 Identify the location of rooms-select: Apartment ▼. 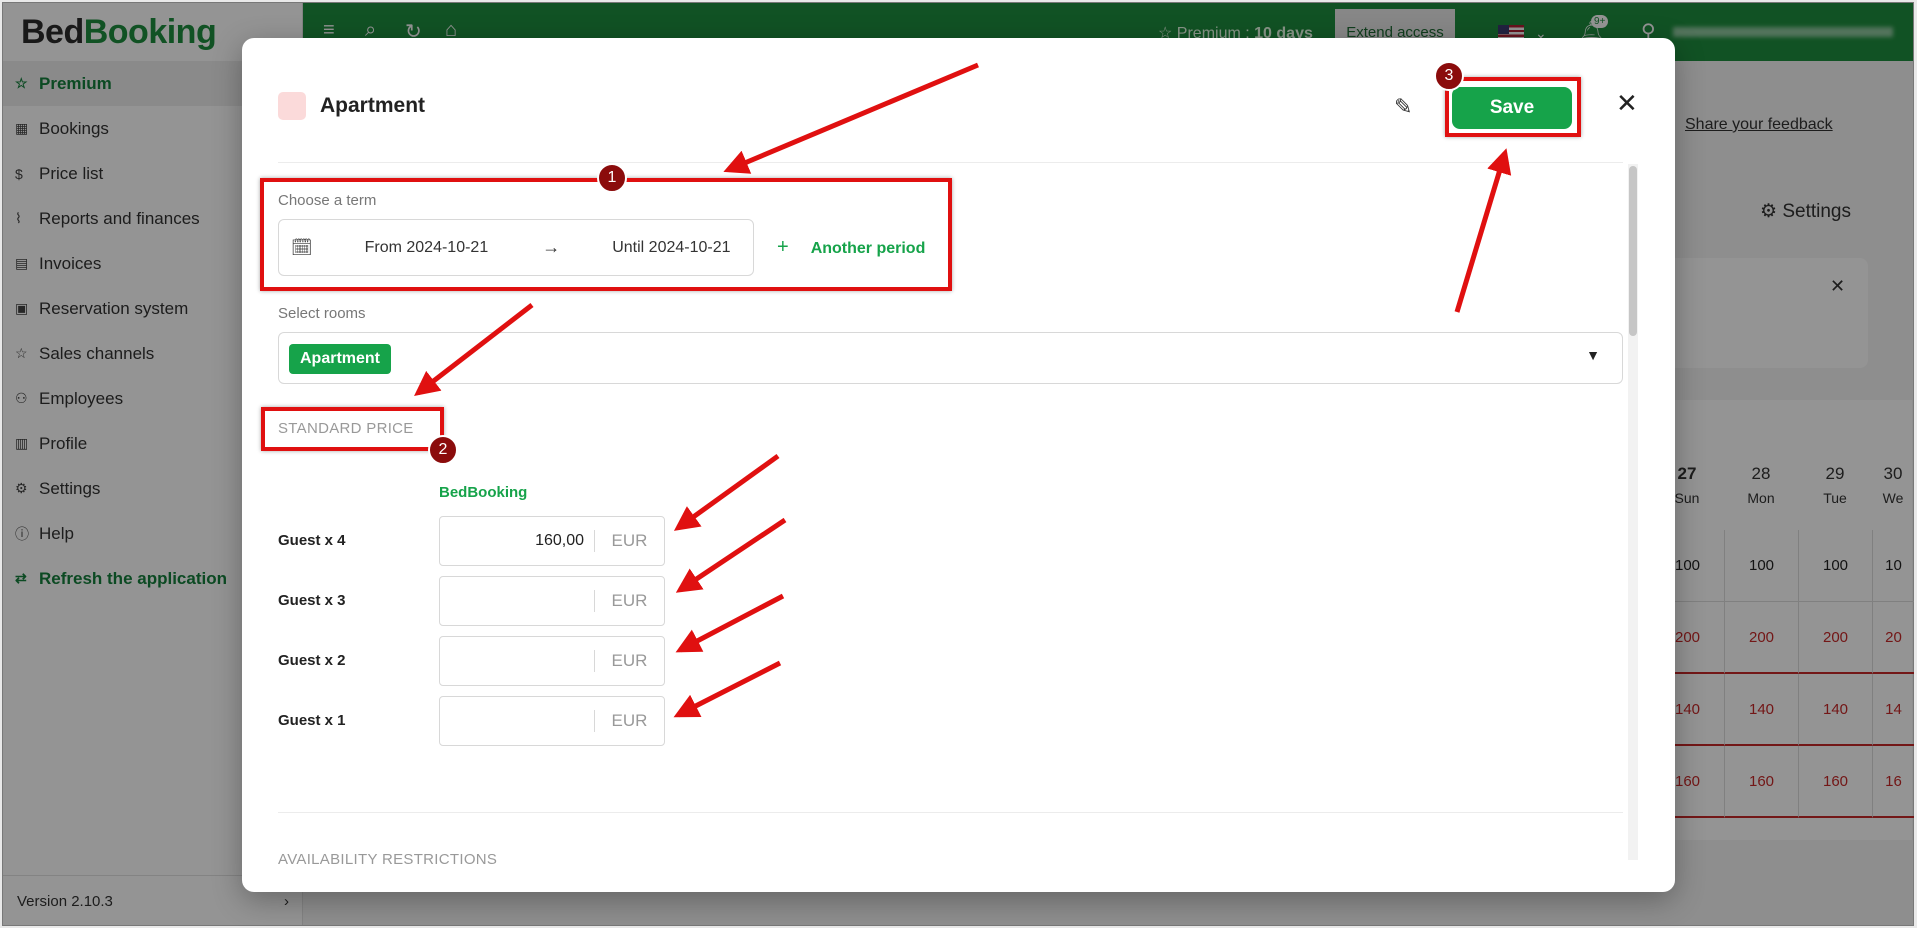
(950, 358).